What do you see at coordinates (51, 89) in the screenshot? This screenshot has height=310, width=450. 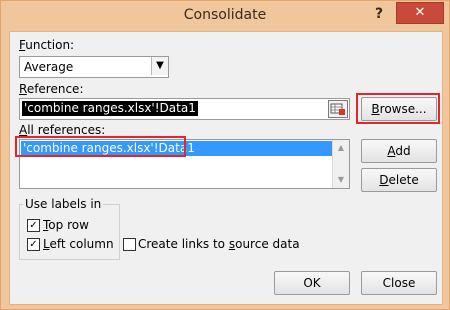 I see `reference-label: Reference:` at bounding box center [51, 89].